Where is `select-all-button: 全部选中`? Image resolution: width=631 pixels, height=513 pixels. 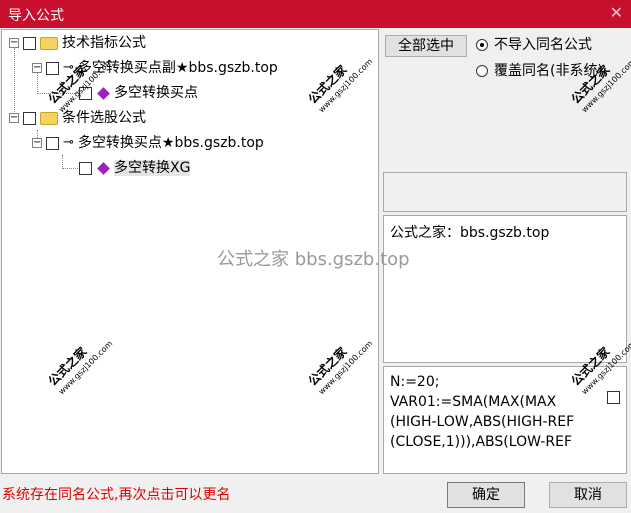
select-all-button: 全部选中 is located at coordinates (426, 46).